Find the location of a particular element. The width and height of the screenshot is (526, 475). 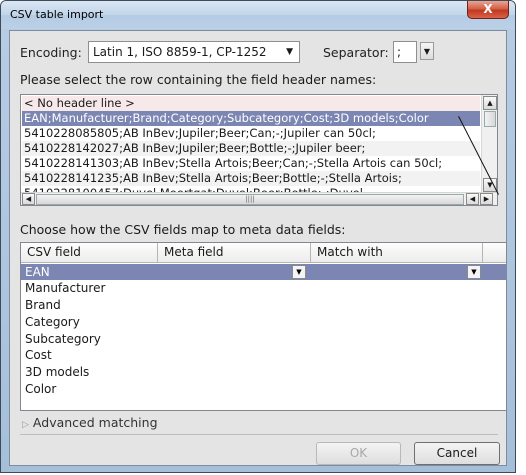

title-bar: CSV table import X is located at coordinates (258, 15).